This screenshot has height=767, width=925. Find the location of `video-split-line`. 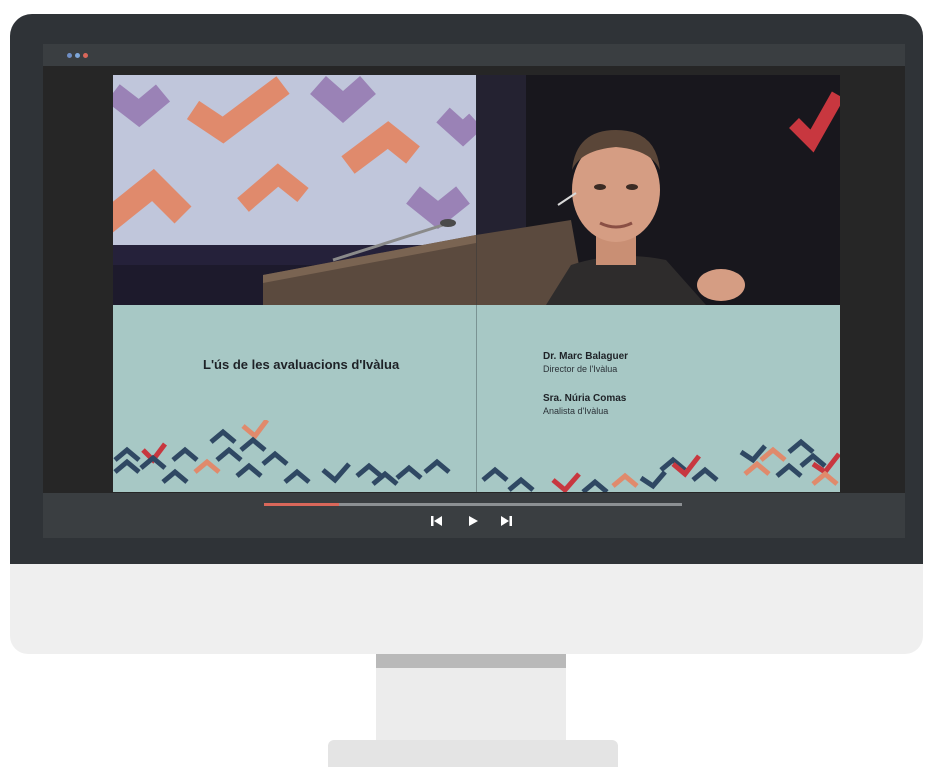

video-split-line is located at coordinates (476, 283).